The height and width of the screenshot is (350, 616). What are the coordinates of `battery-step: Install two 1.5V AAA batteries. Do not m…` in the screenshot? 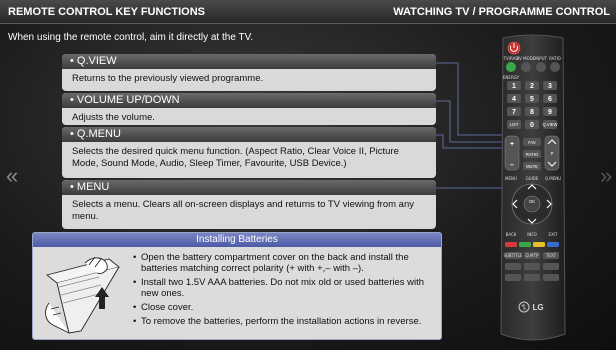 It's located at (286, 288).